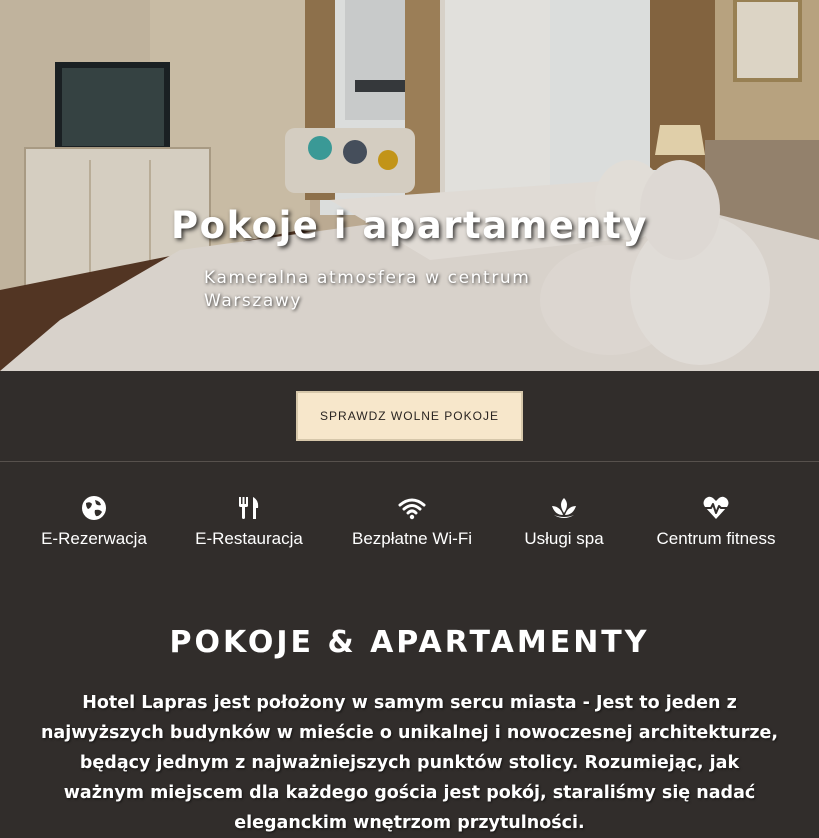 This screenshot has height=838, width=819. Describe the element at coordinates (564, 508) in the screenshot. I see `lotus-icon` at that location.